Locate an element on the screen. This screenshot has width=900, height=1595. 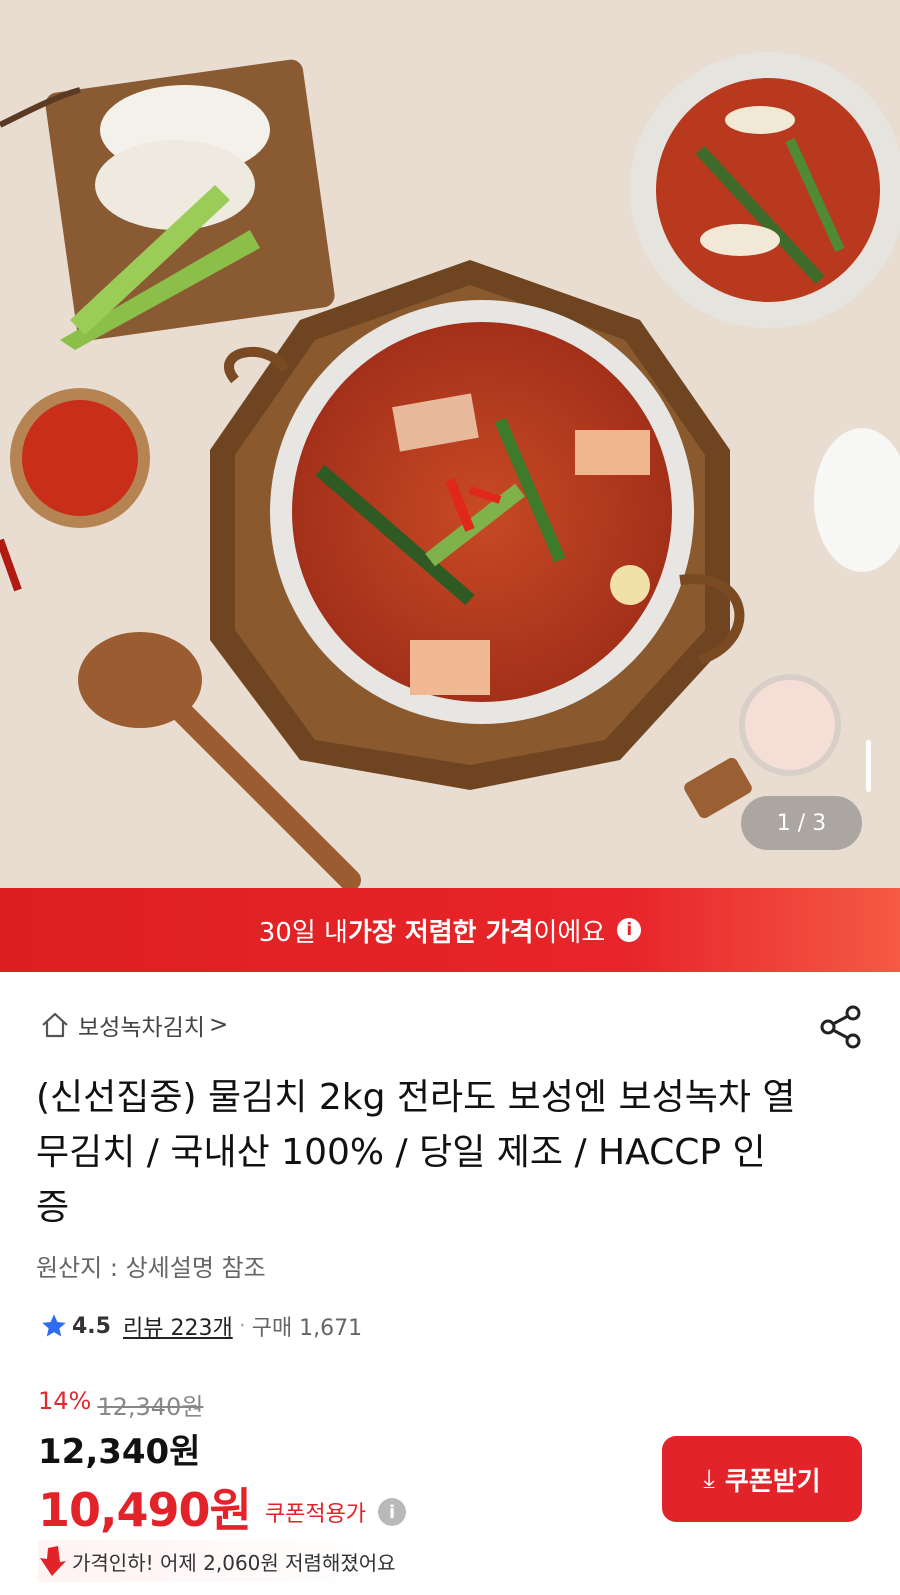
rating-row: 4.5 리뷰 223개 · 구매 1,671 is located at coordinates (201, 1326).